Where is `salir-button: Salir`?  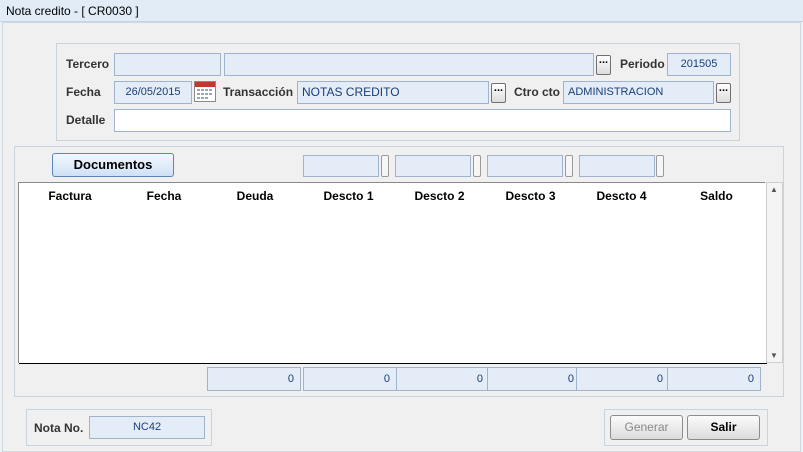 salir-button: Salir is located at coordinates (723, 427).